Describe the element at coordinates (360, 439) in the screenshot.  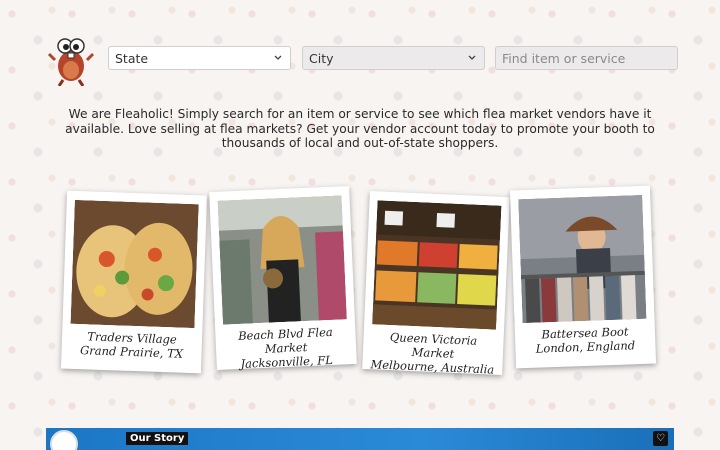
I see `our-story-section: Our Story ♡` at that location.